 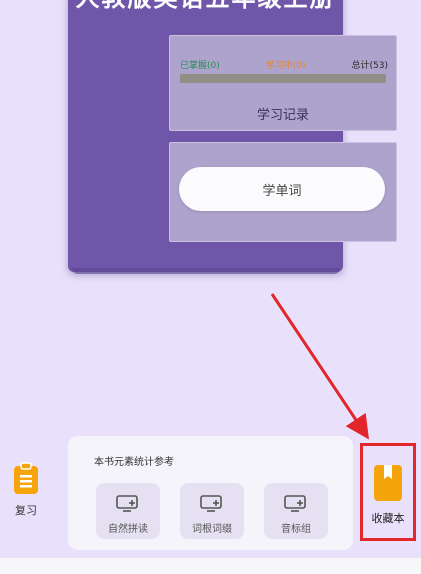 I want to click on chip-label: 词根词缀, so click(x=212, y=529).